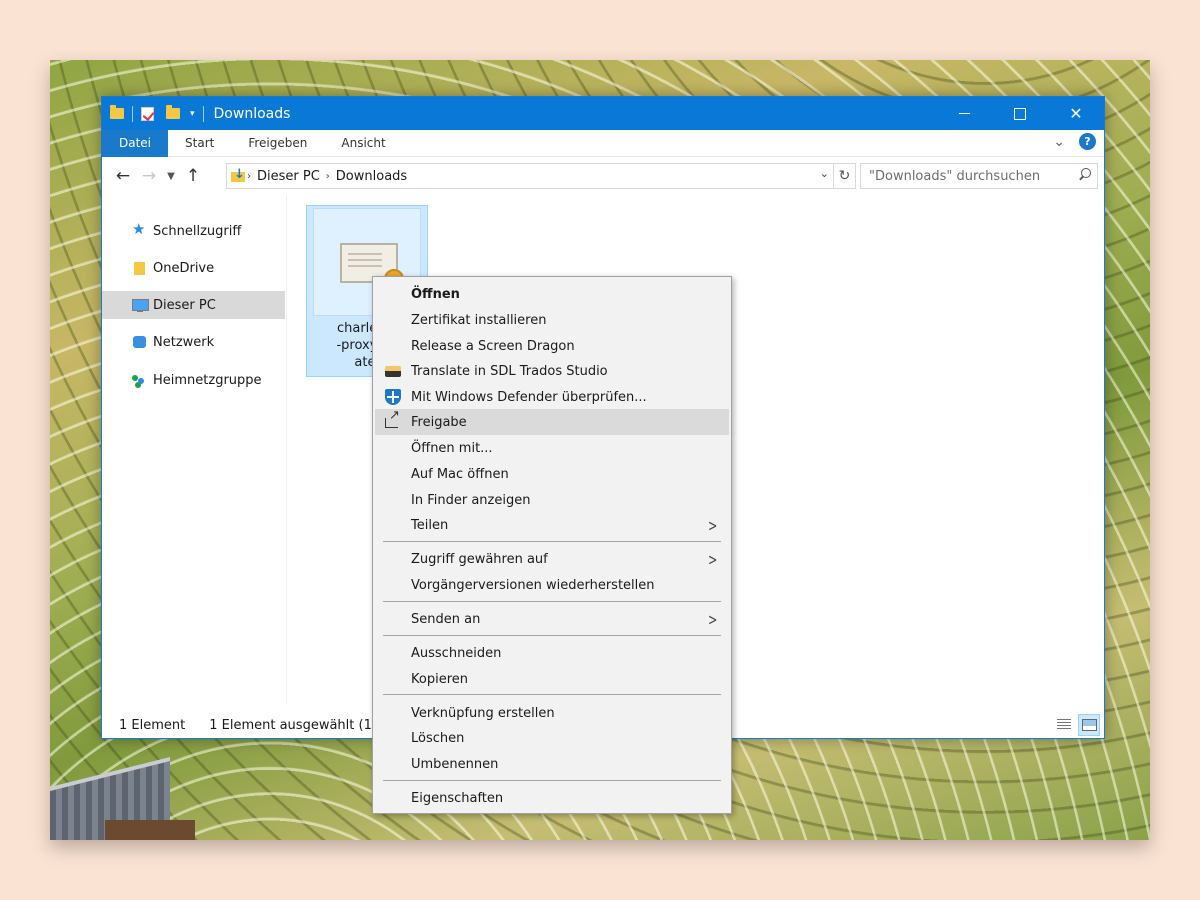 The width and height of the screenshot is (1200, 900). I want to click on breadcrumb-downloads: Downloads, so click(371, 176).